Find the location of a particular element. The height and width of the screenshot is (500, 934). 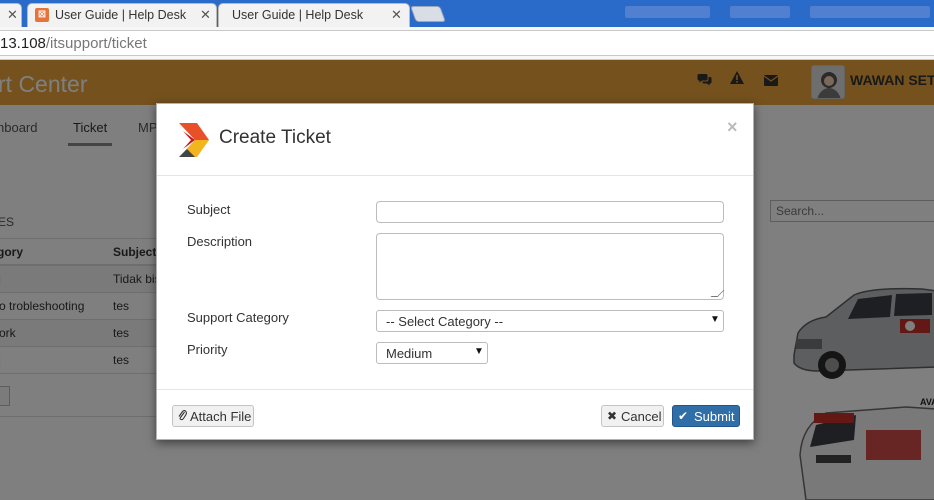

attach-file-label: Attach File is located at coordinates (221, 416).